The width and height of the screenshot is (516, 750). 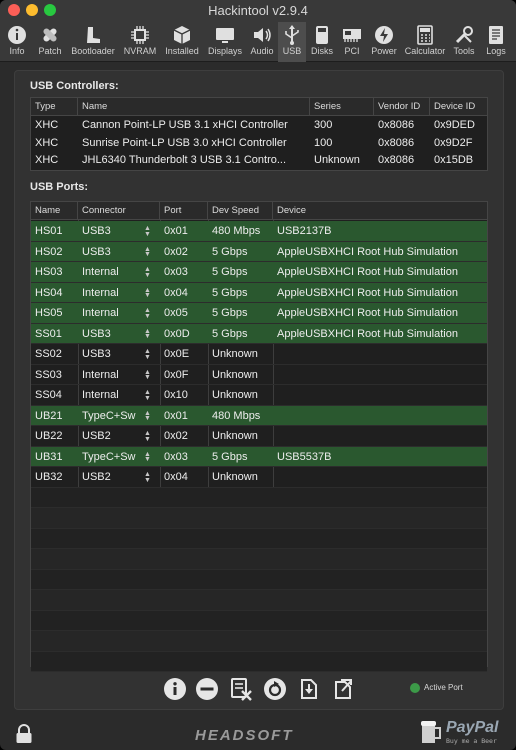 What do you see at coordinates (259, 231) in the screenshot?
I see `port-row: HS01 USB3 0x01 480 Mbps USB2137B ▲ ▼` at bounding box center [259, 231].